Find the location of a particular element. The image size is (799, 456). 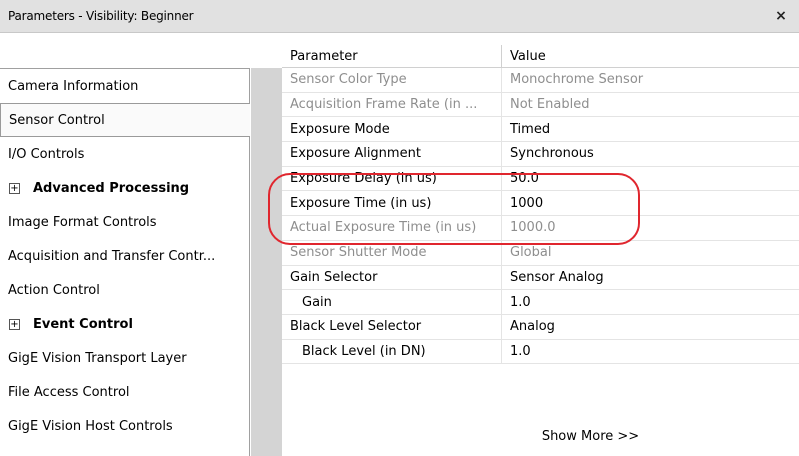

column-header-value: Value is located at coordinates (650, 56).